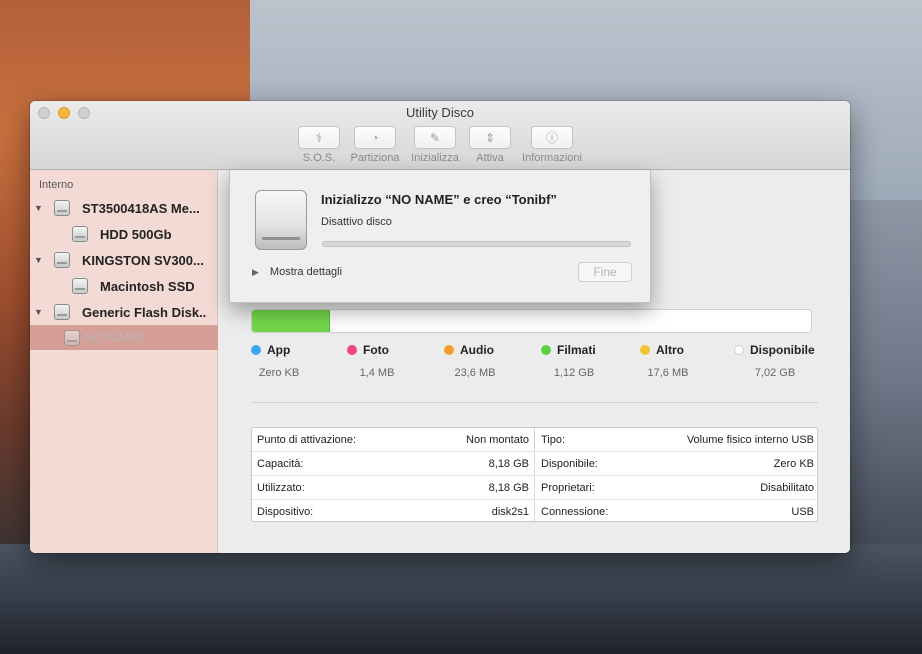  Describe the element at coordinates (677, 488) in the screenshot. I see `table-row: Proprietari: Disabilitato` at that location.